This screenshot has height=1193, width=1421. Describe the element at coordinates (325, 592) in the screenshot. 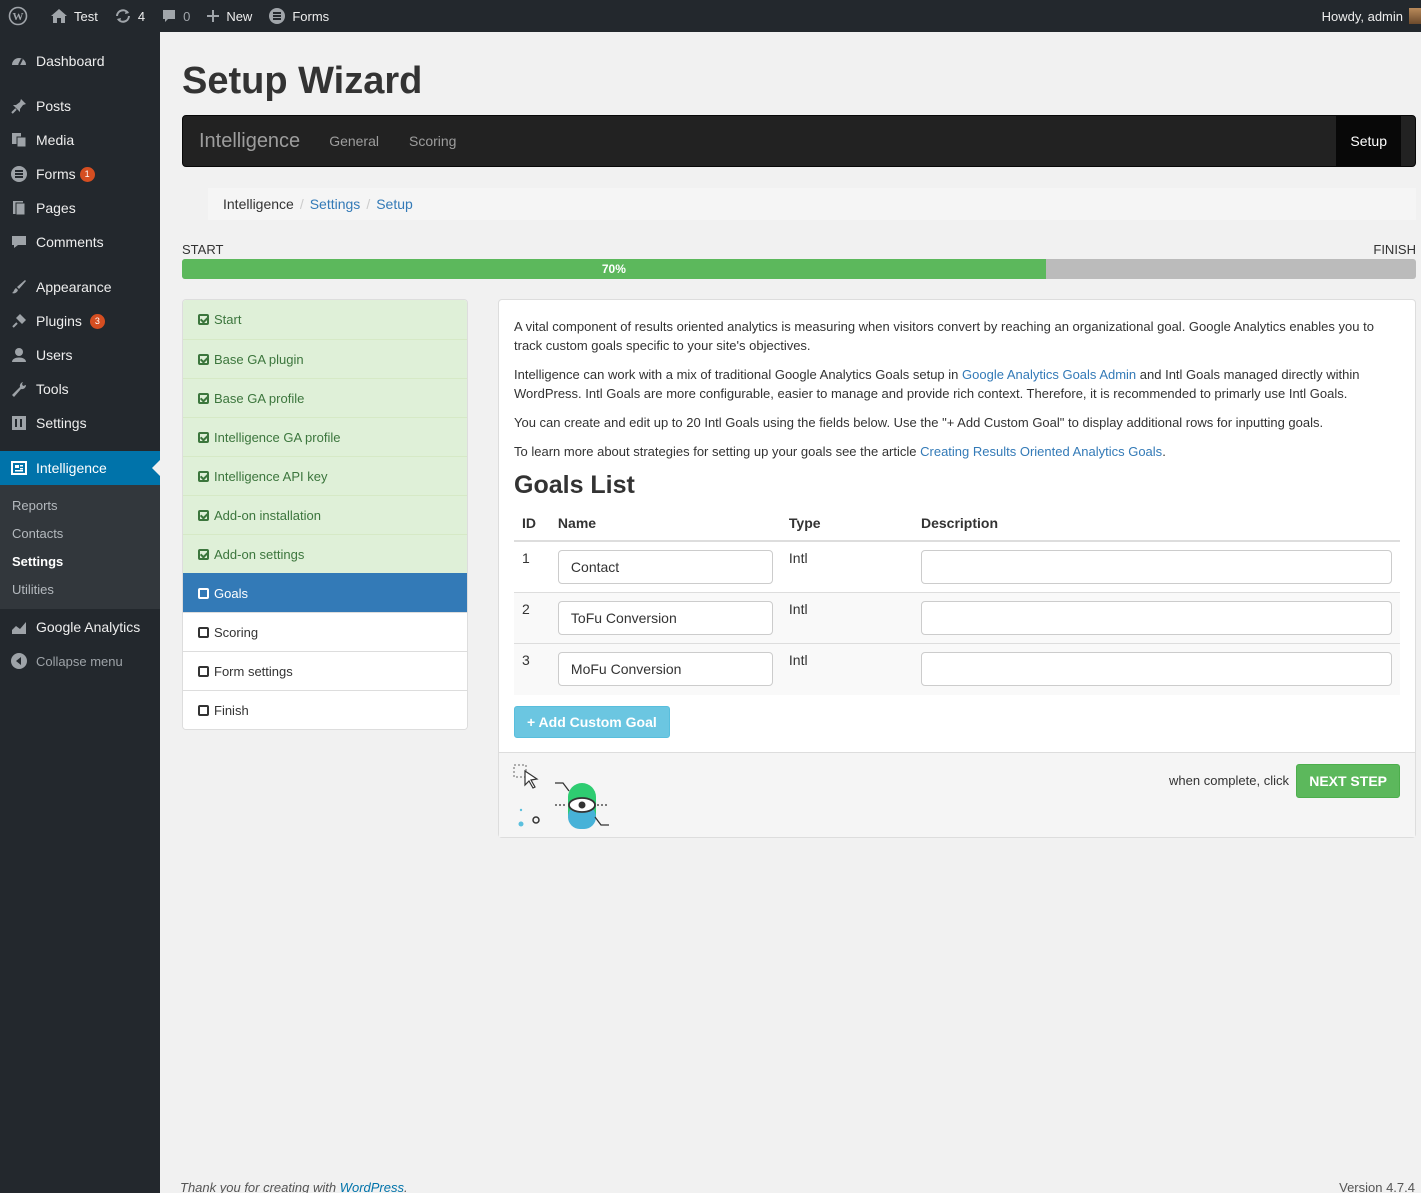

I see `step-goals: Goals` at that location.